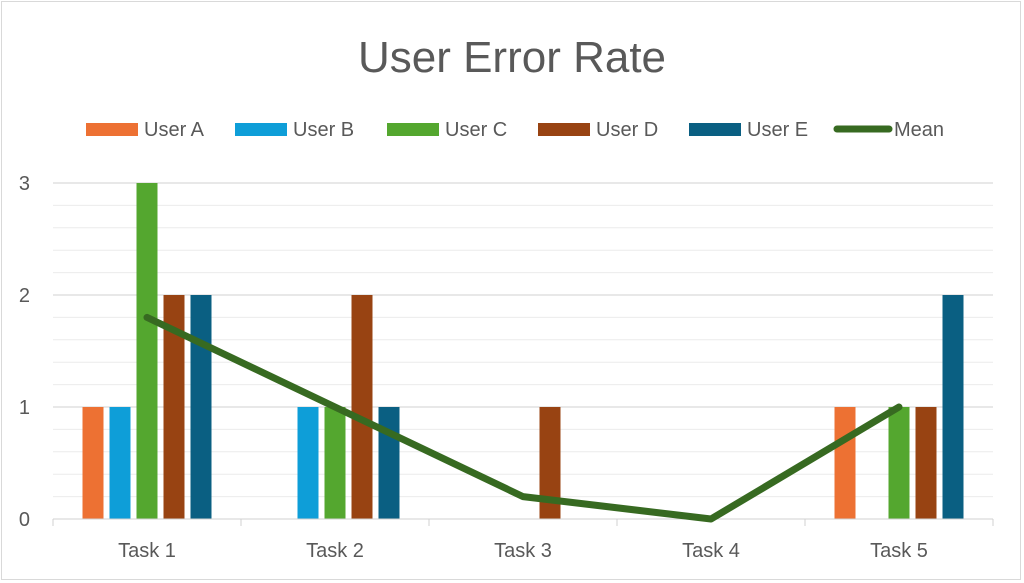  What do you see at coordinates (515, 130) in the screenshot?
I see `legend: User A User B User C User D User E Mean` at bounding box center [515, 130].